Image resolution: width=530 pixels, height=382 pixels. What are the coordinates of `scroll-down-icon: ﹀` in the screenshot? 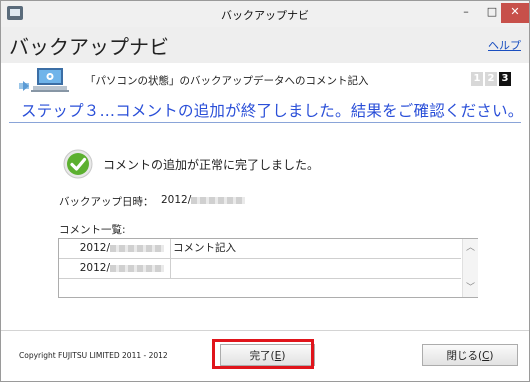 It's located at (470, 288).